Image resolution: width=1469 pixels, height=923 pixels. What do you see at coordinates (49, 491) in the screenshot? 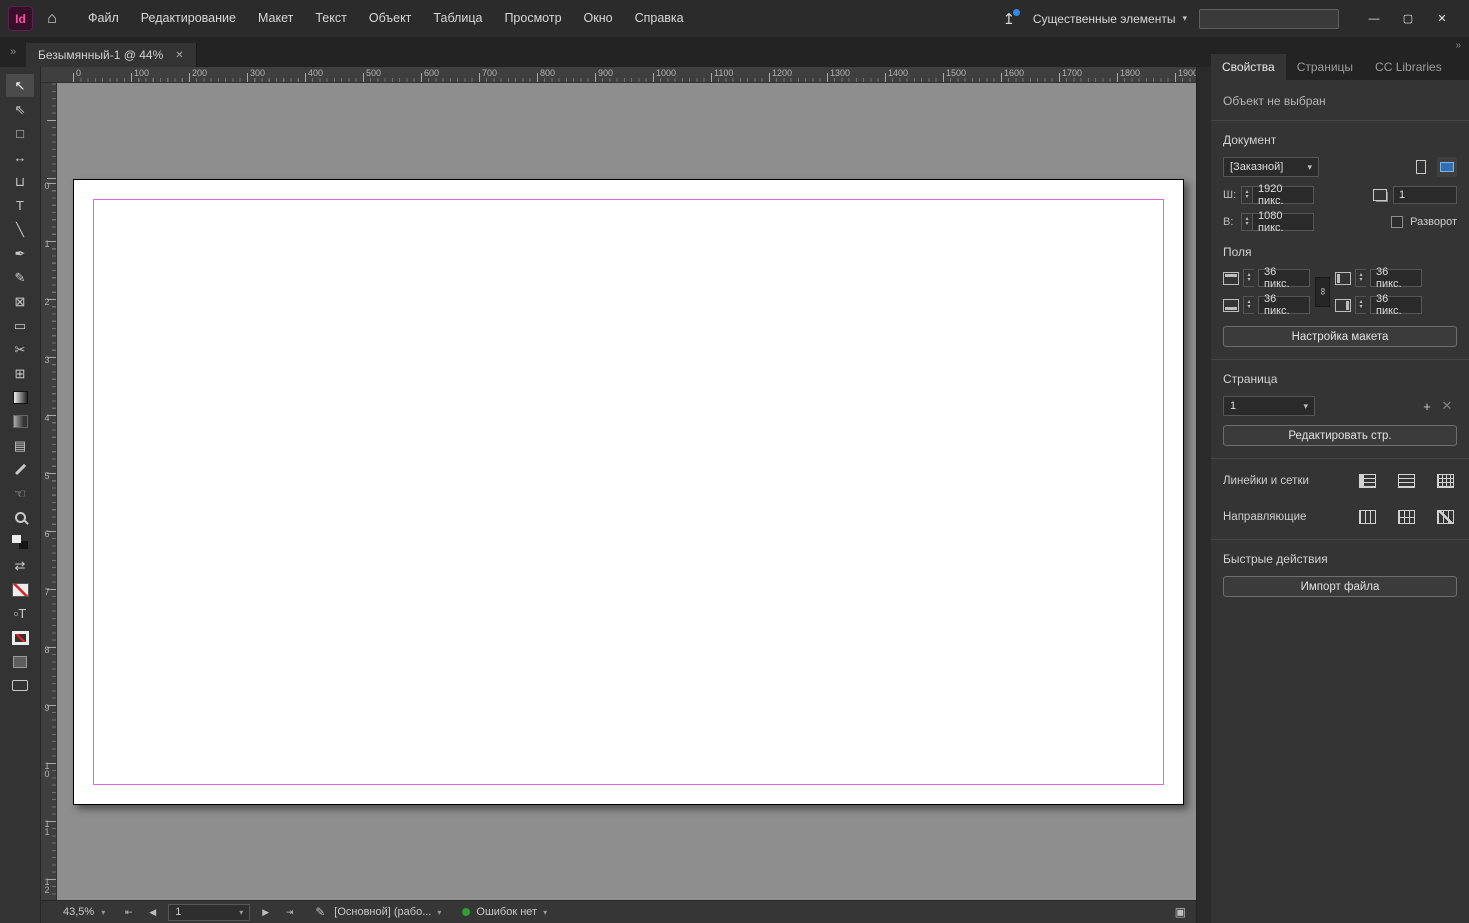
I see `vertical-ruler: 0 1 2 3 4 5 6 7 8 9 10 11 12` at bounding box center [49, 491].